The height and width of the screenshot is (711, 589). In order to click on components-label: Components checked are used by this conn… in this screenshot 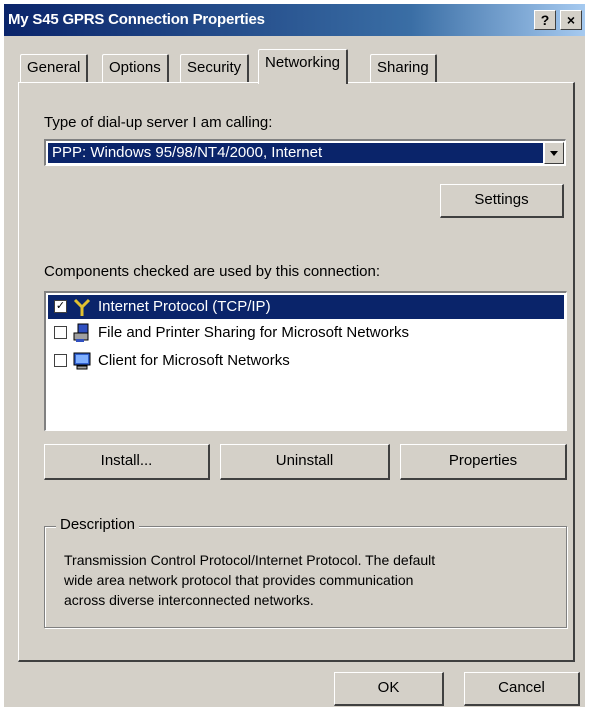, I will do `click(212, 271)`.